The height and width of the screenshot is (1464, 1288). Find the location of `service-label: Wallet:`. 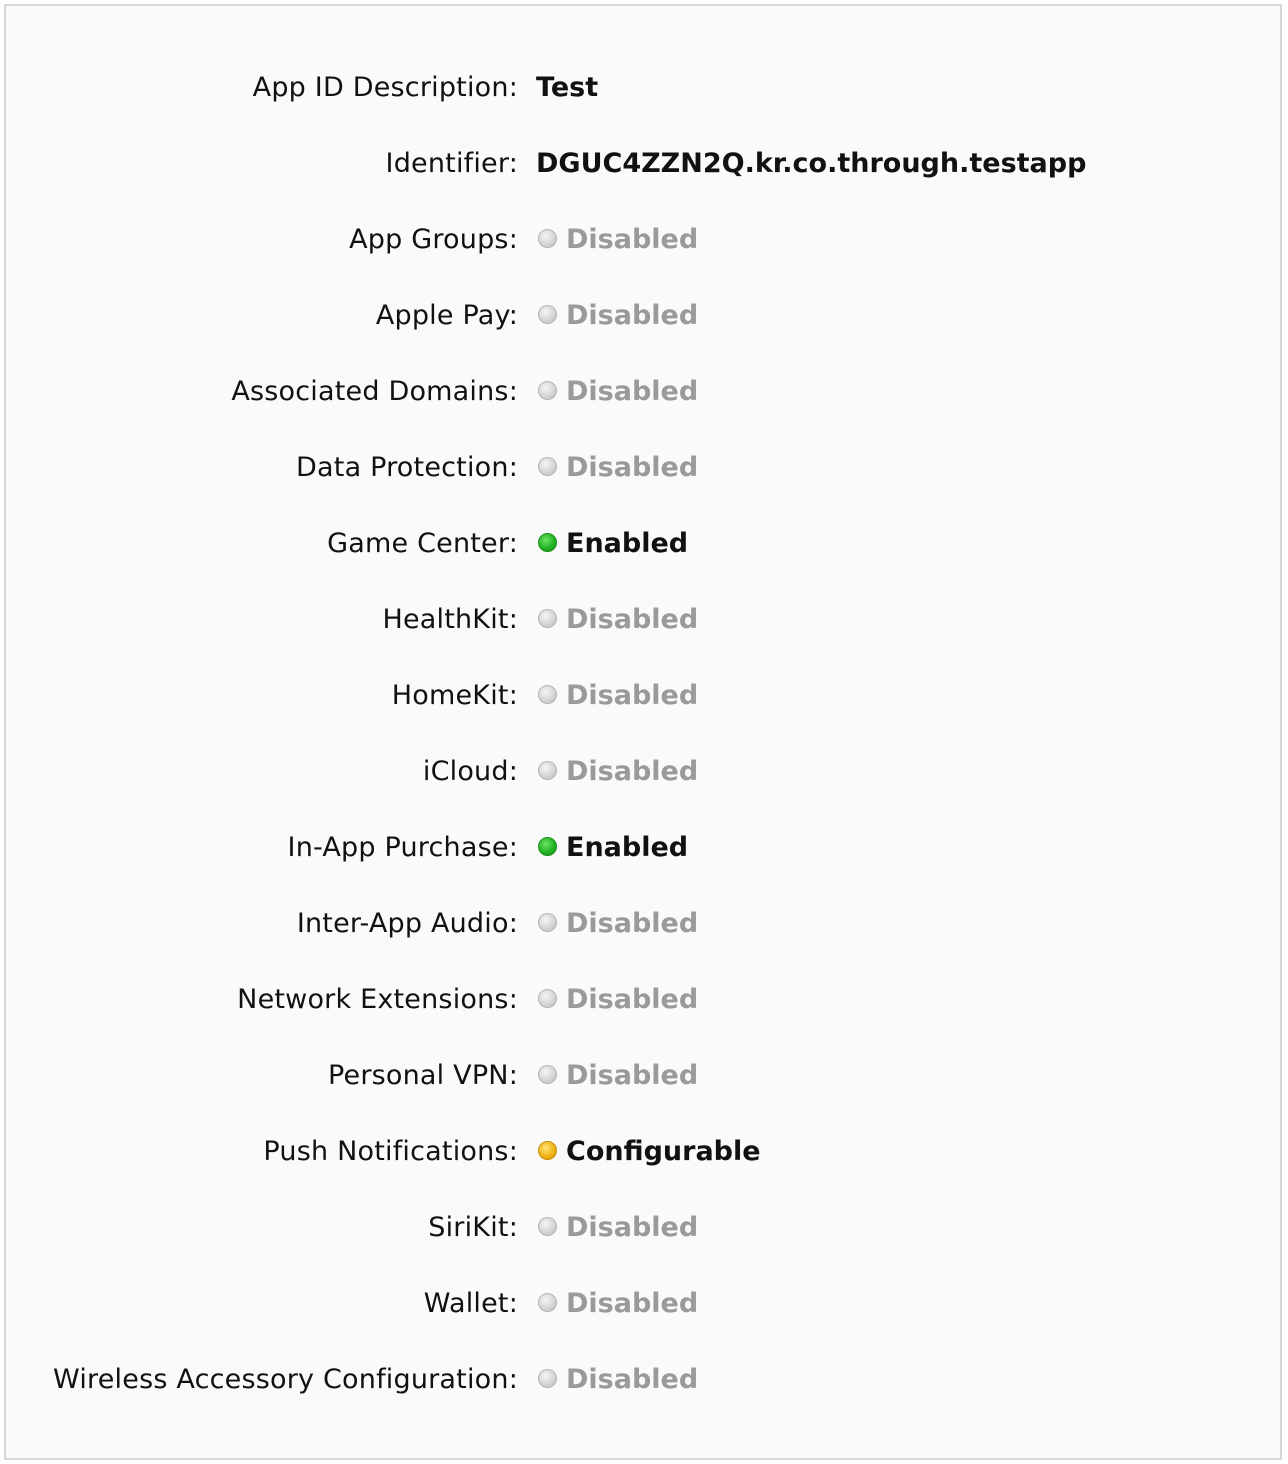

service-label: Wallet: is located at coordinates (470, 1303).